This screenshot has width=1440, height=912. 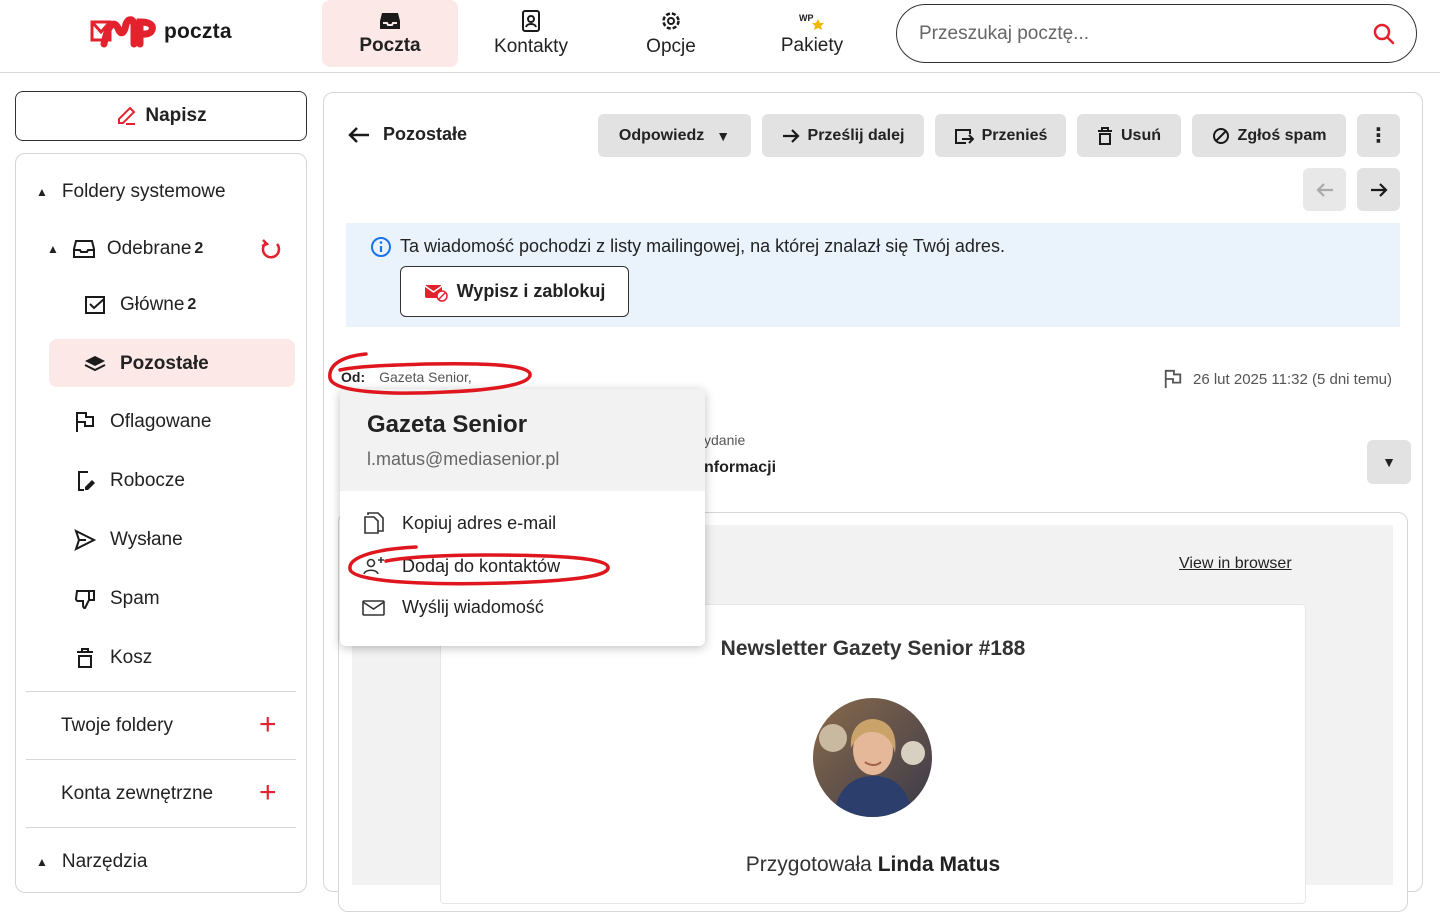 I want to click on gear-icon, so click(x=671, y=20).